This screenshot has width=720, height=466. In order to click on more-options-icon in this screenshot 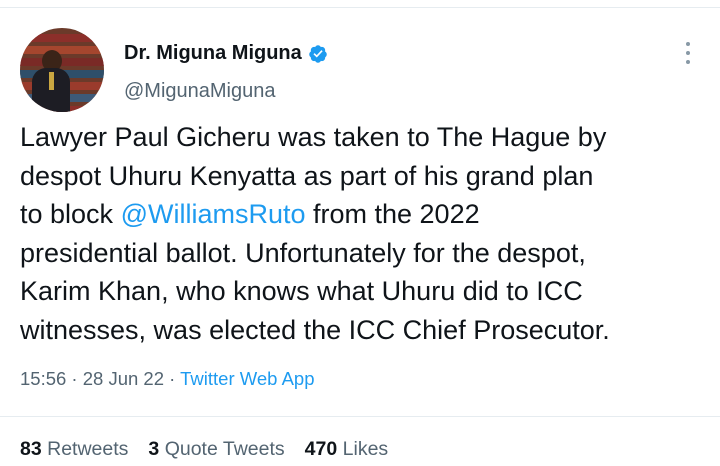, I will do `click(688, 53)`.